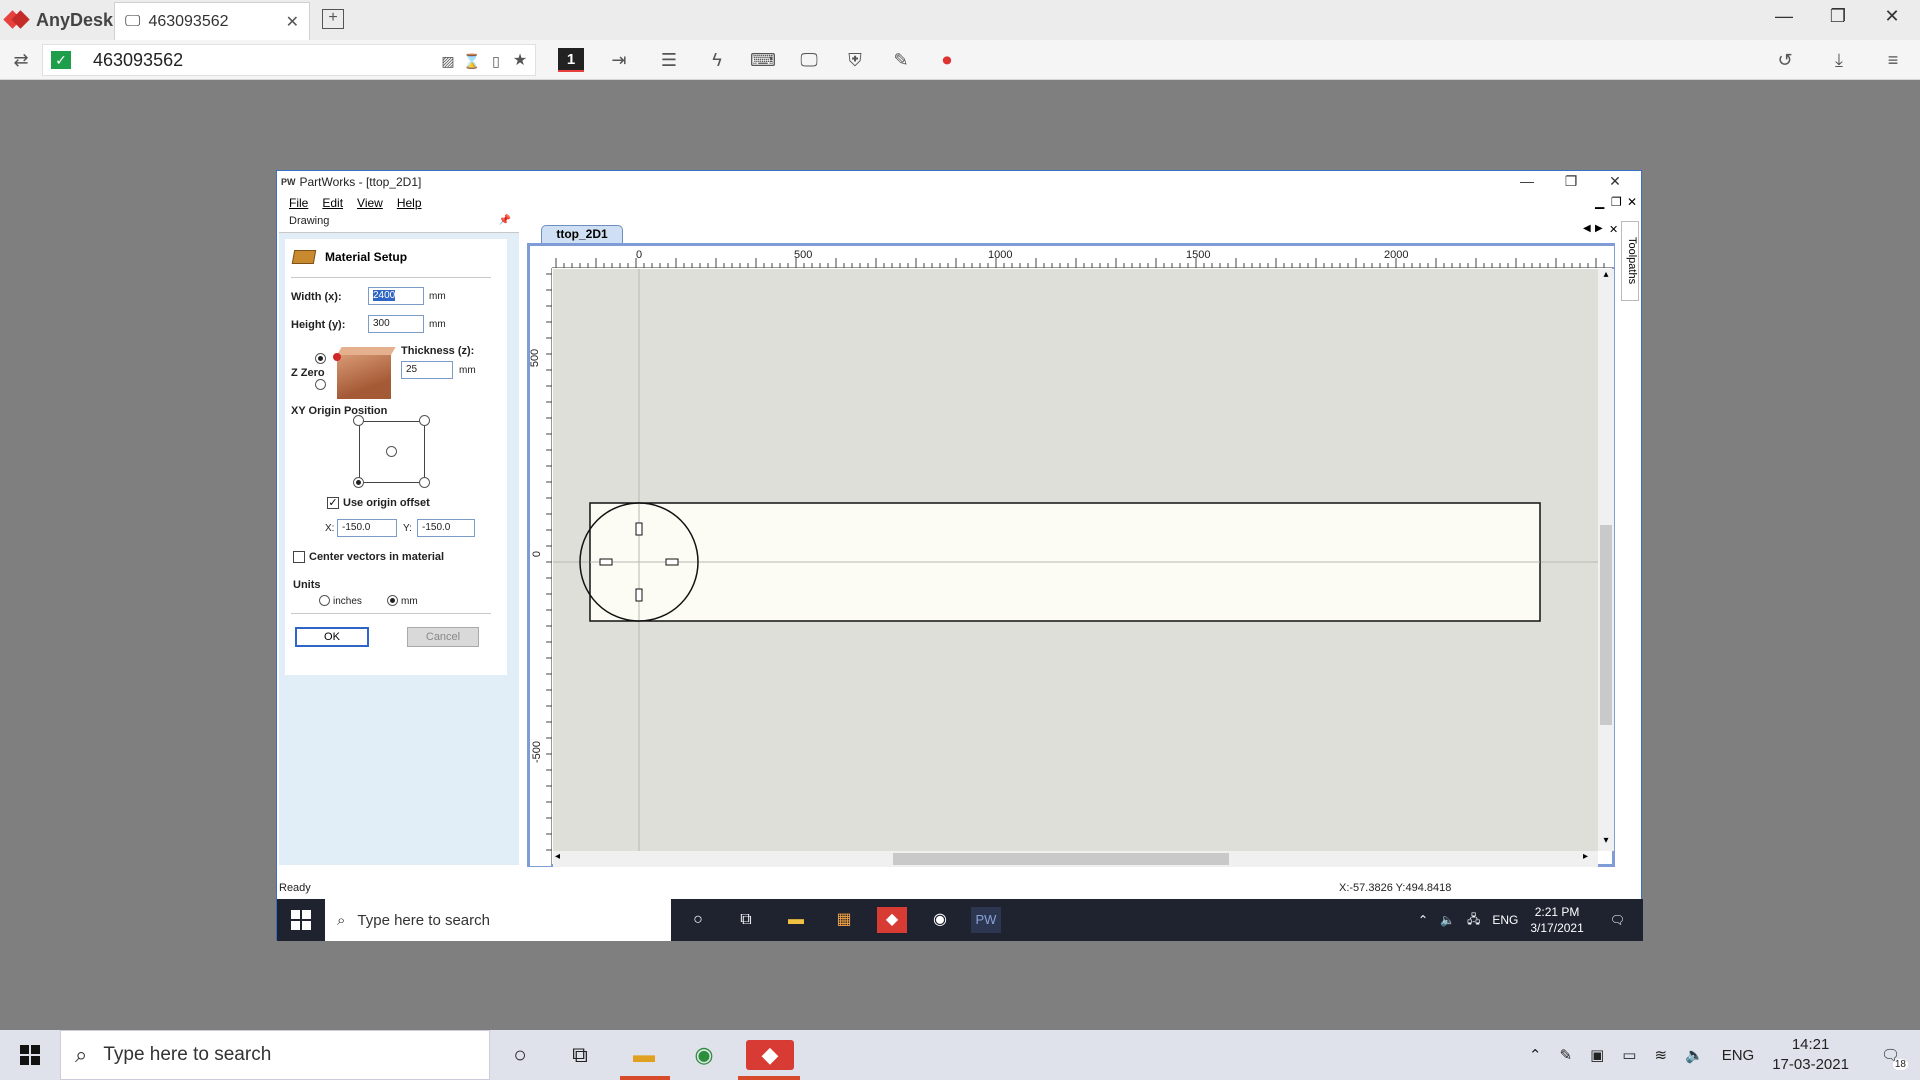 The width and height of the screenshot is (1920, 1080). What do you see at coordinates (672, 562) in the screenshot?
I see `circle-handle-right` at bounding box center [672, 562].